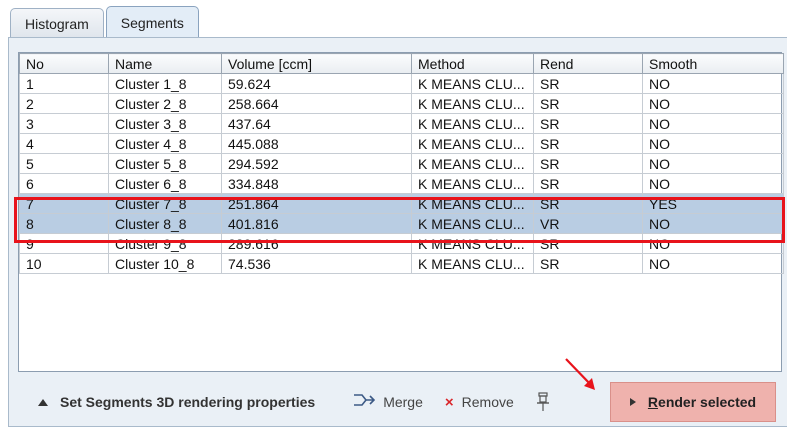 This screenshot has width=787, height=427. Describe the element at coordinates (188, 402) in the screenshot. I see `set-3d-rendering-properties-label: Set Segments 3D rendering properties` at that location.